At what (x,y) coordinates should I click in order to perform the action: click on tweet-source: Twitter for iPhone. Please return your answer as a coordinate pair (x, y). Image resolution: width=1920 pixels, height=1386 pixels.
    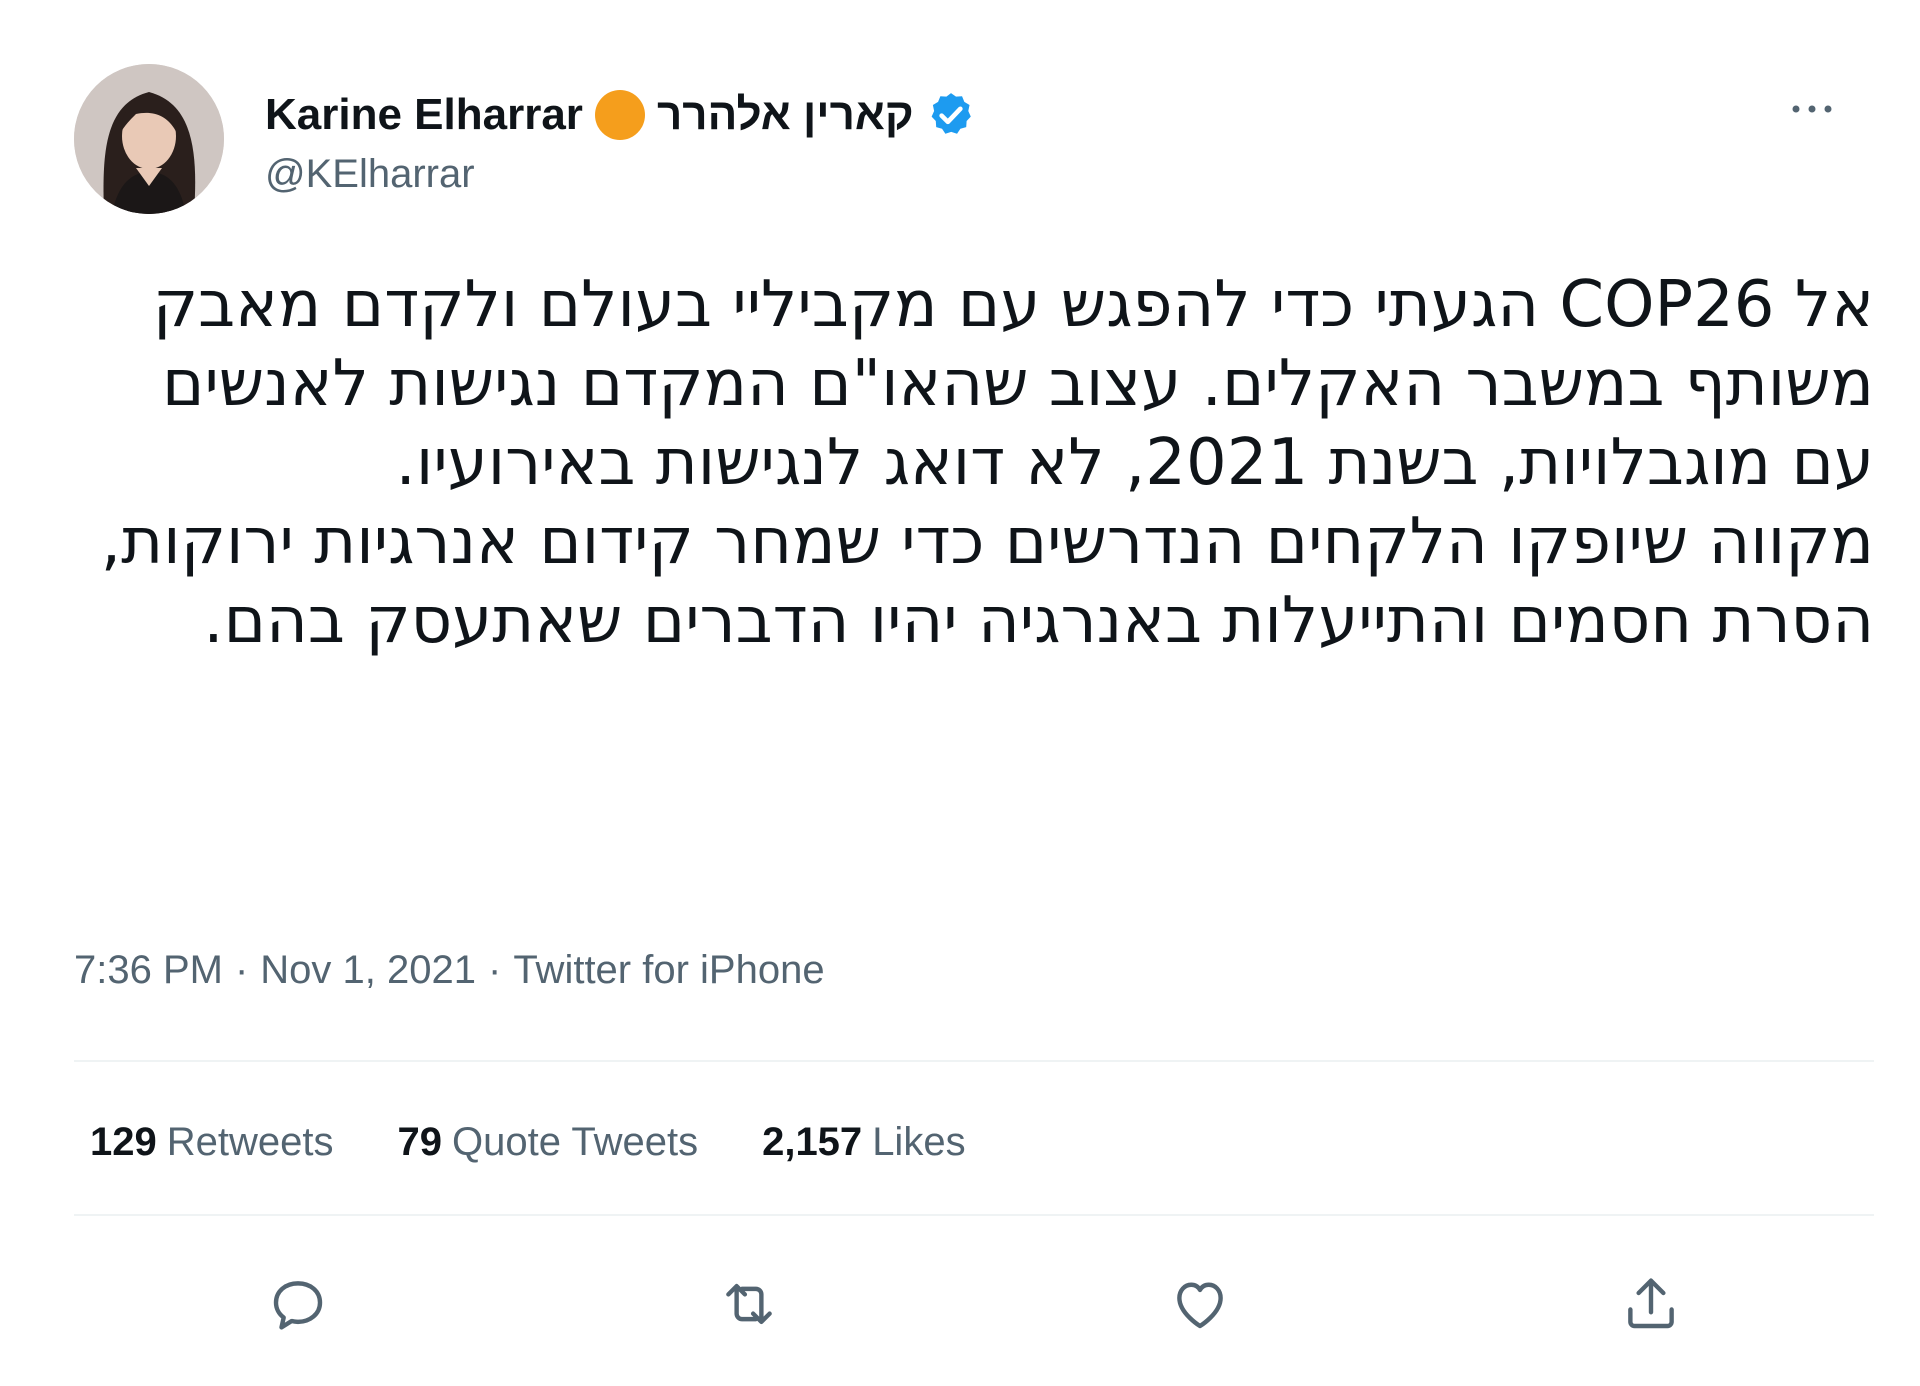
    Looking at the image, I should click on (668, 970).